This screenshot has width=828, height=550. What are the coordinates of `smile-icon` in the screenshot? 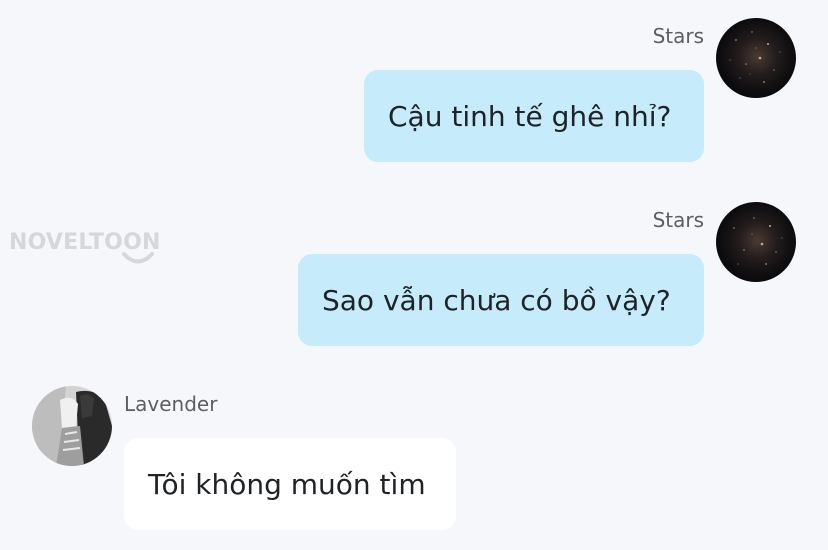 It's located at (138, 258).